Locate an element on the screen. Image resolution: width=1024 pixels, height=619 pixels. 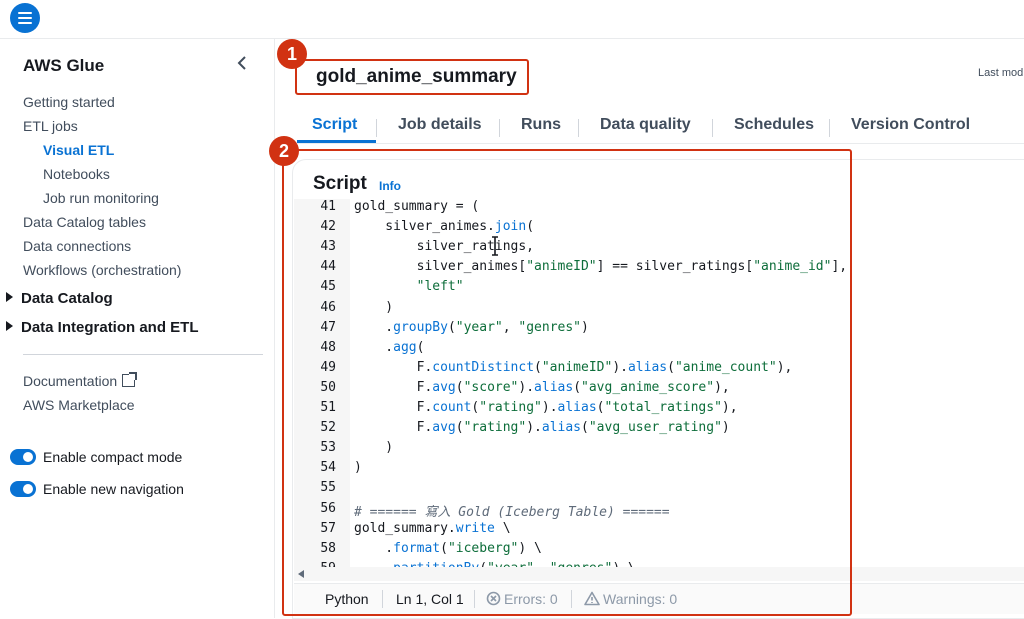
sidebar-item-getting-started: Getting started is located at coordinates (69, 102).